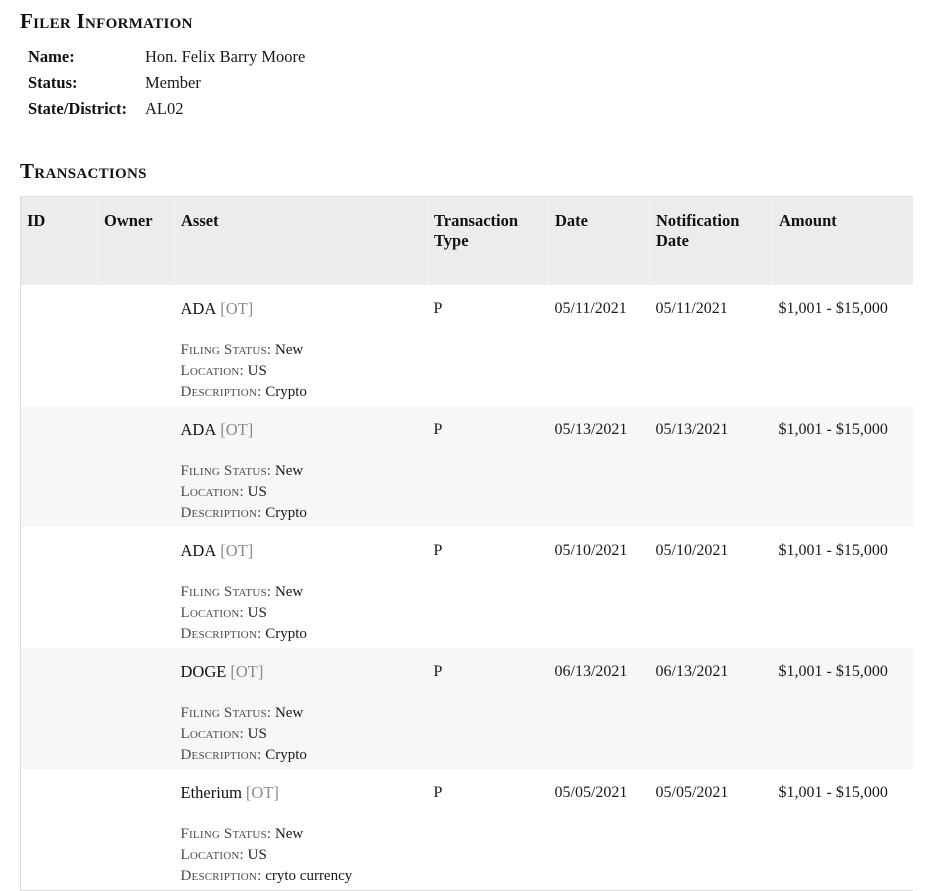  I want to click on filer-field-status: Status: Member, so click(166, 85).